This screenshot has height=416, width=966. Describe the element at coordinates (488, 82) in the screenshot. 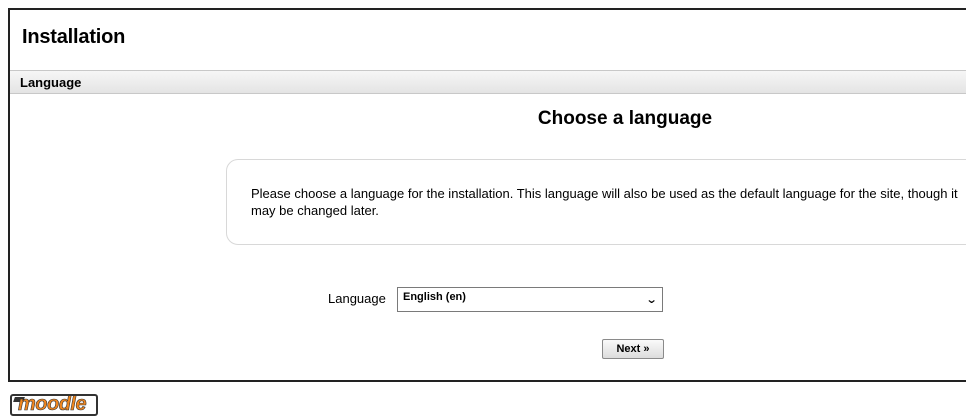

I see `section-bar: Language` at that location.